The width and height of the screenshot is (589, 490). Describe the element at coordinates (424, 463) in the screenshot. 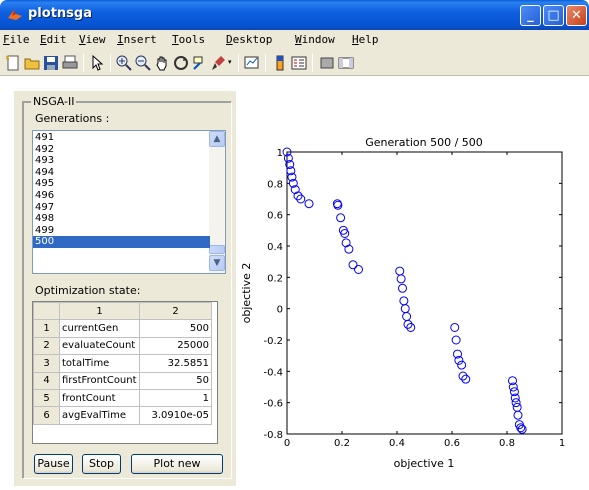

I see `x-axis-label: objective 1` at that location.